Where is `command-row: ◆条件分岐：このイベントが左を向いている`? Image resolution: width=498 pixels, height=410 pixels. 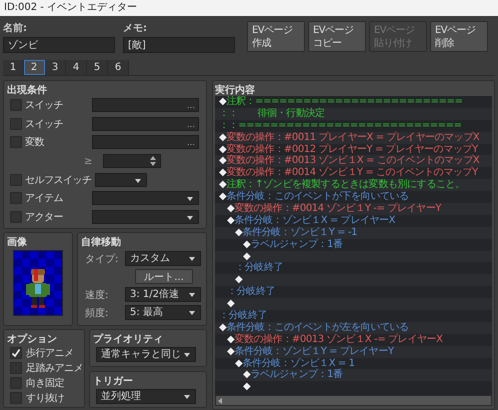
command-row: ◆条件分岐：このイベントが左を向いている is located at coordinates (353, 328).